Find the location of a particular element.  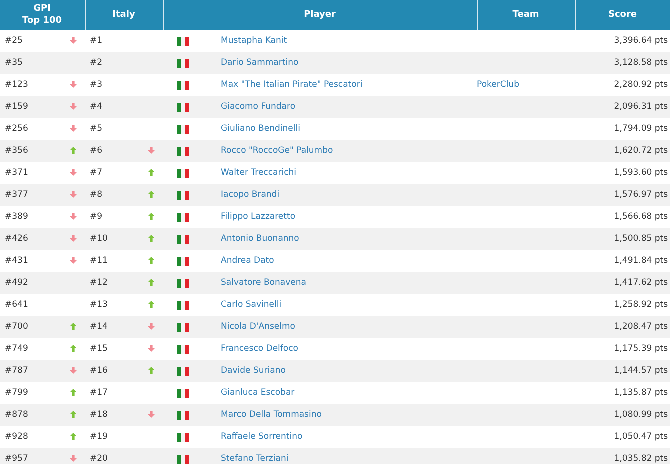

score-text: 1,593.60 pts is located at coordinates (641, 173).